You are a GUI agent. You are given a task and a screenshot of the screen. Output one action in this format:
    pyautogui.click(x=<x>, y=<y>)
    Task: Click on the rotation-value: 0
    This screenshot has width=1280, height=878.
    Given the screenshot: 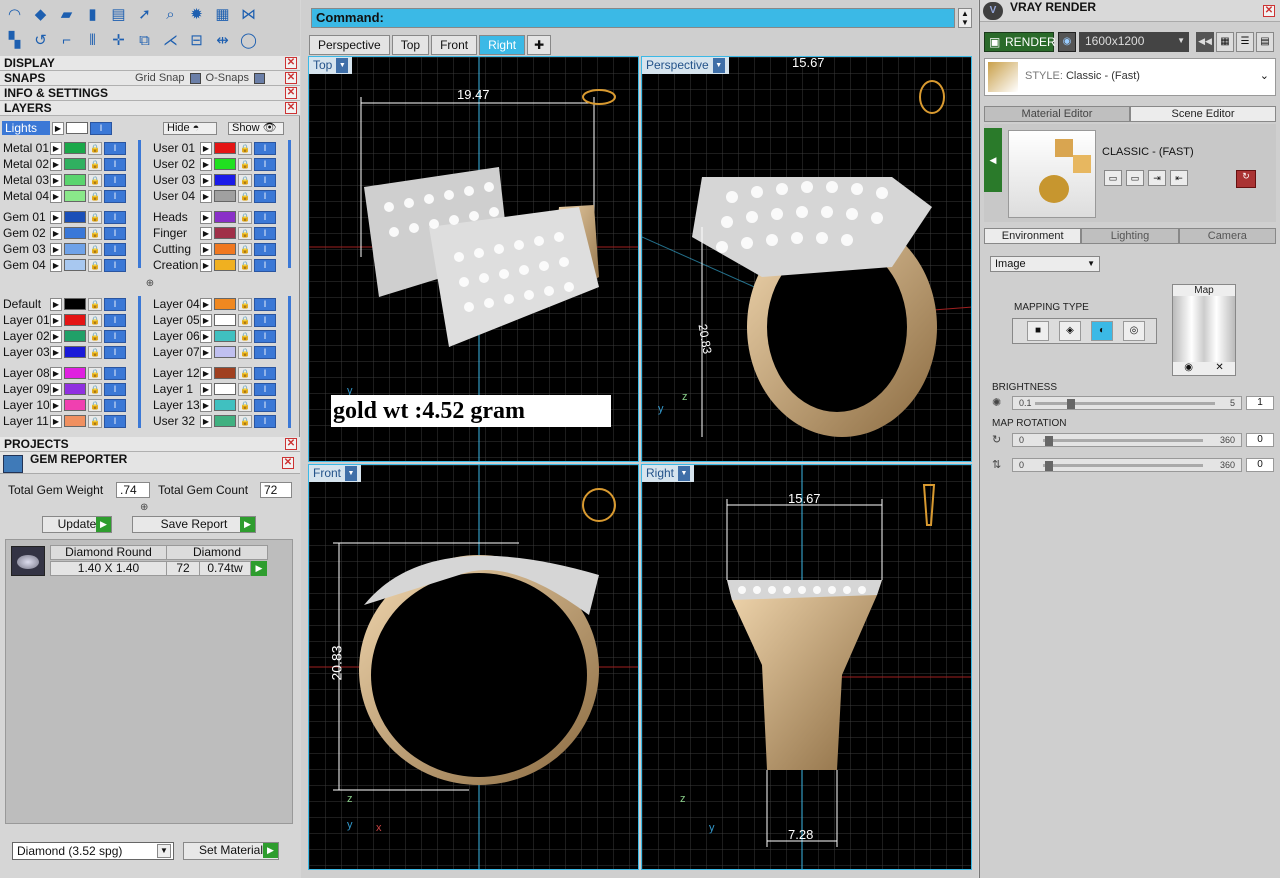 What is the action you would take?
    pyautogui.click(x=1260, y=465)
    